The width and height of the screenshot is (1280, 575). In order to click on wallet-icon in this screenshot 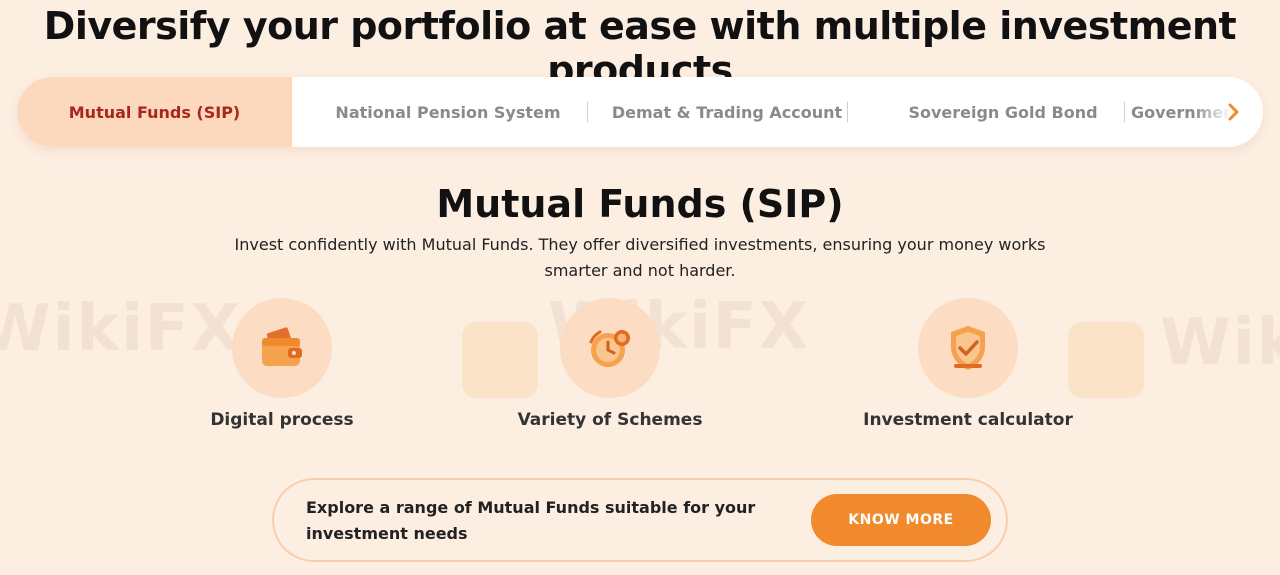, I will do `click(282, 346)`.